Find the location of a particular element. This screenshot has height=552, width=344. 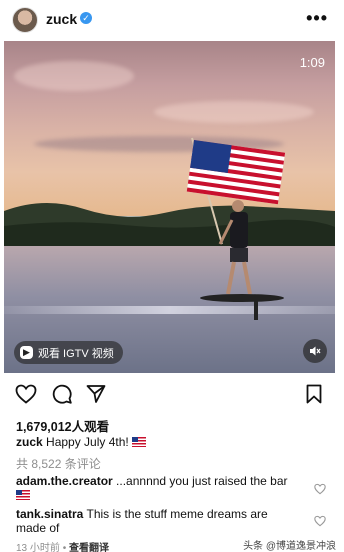

post-footer: 13 小时前 • 查看翻译 is located at coordinates (62, 545).